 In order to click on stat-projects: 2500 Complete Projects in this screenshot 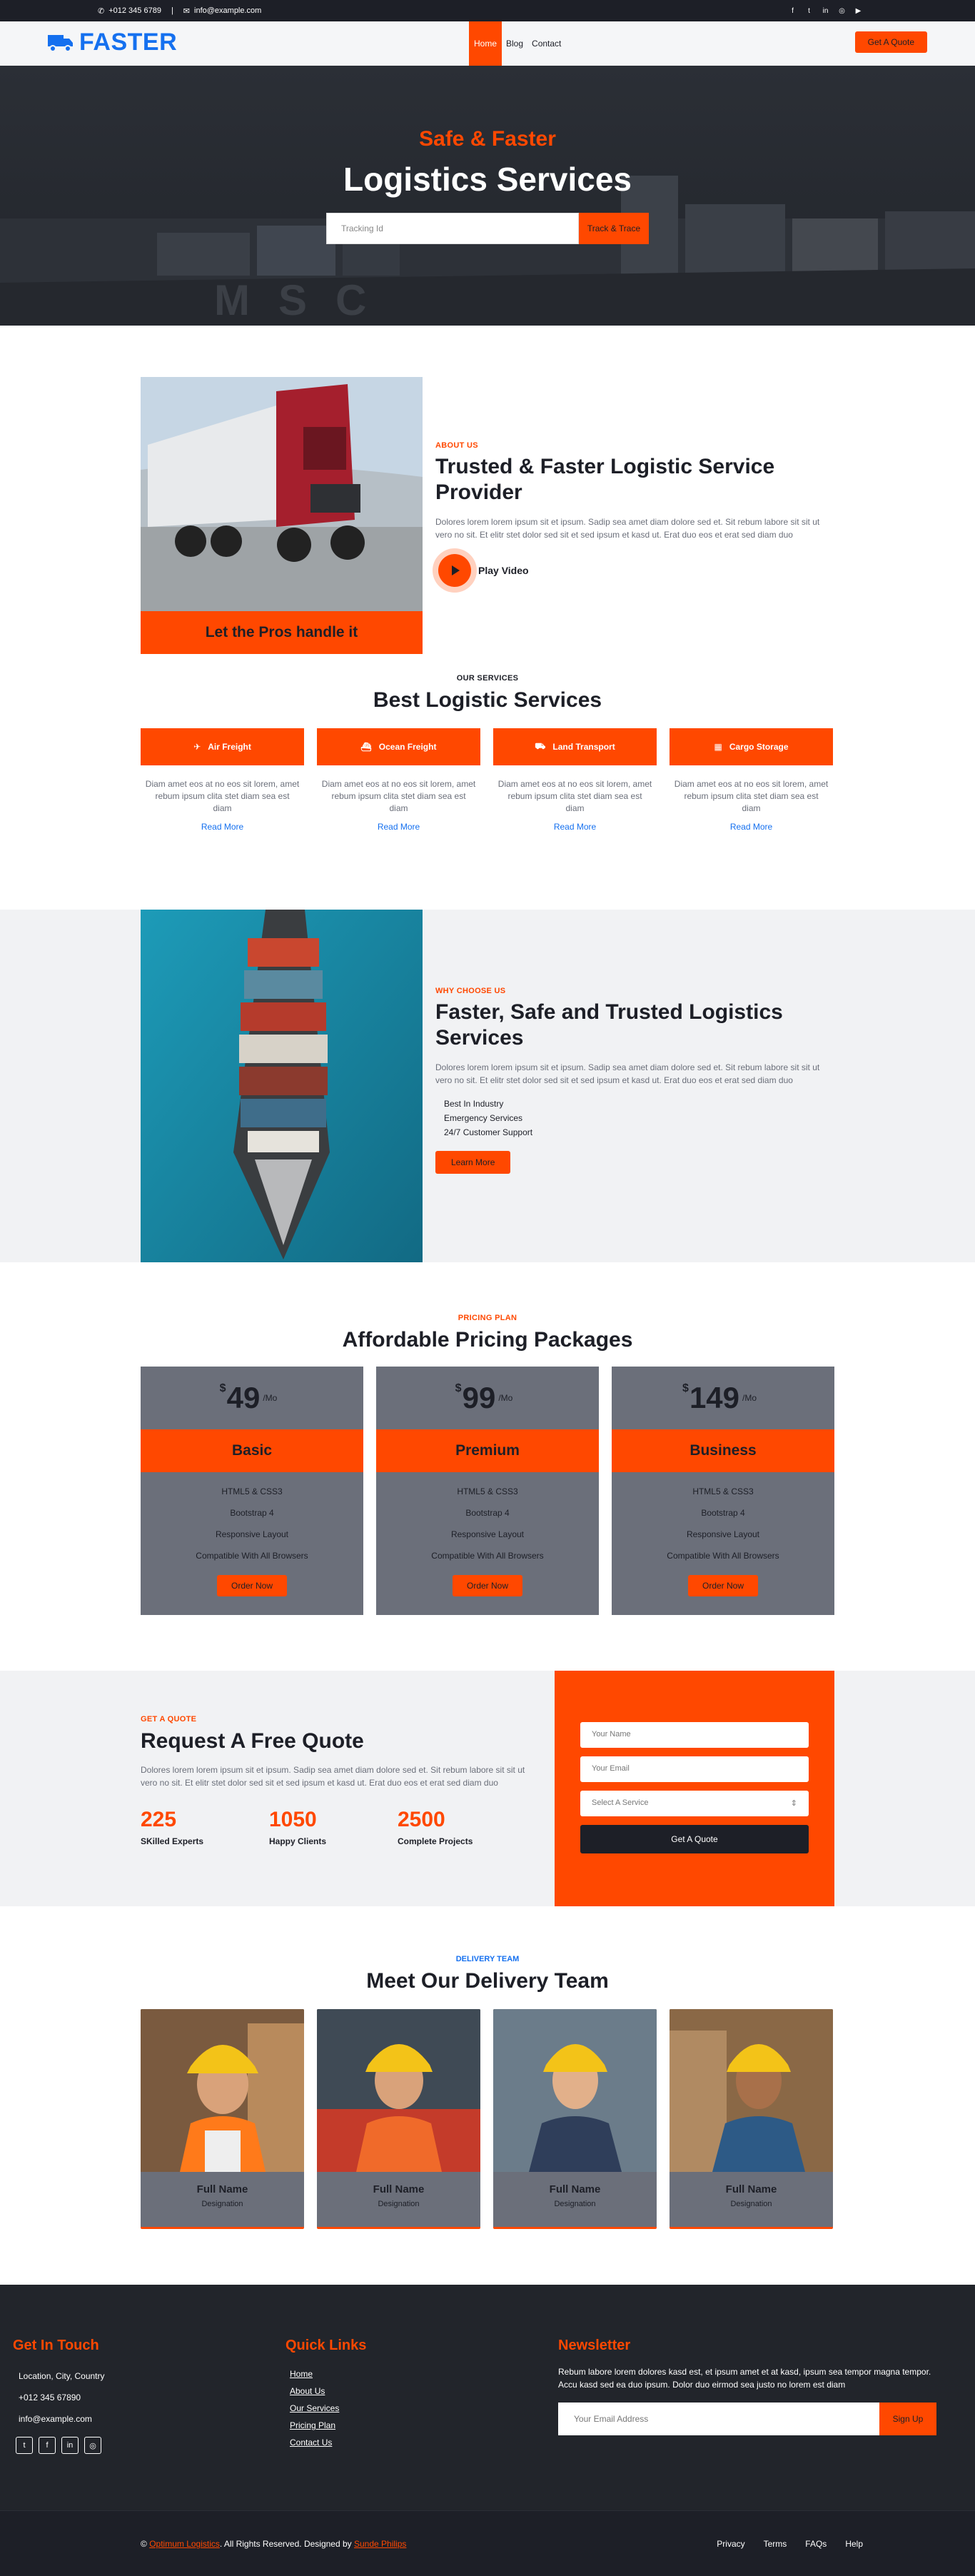, I will do `click(462, 1827)`.